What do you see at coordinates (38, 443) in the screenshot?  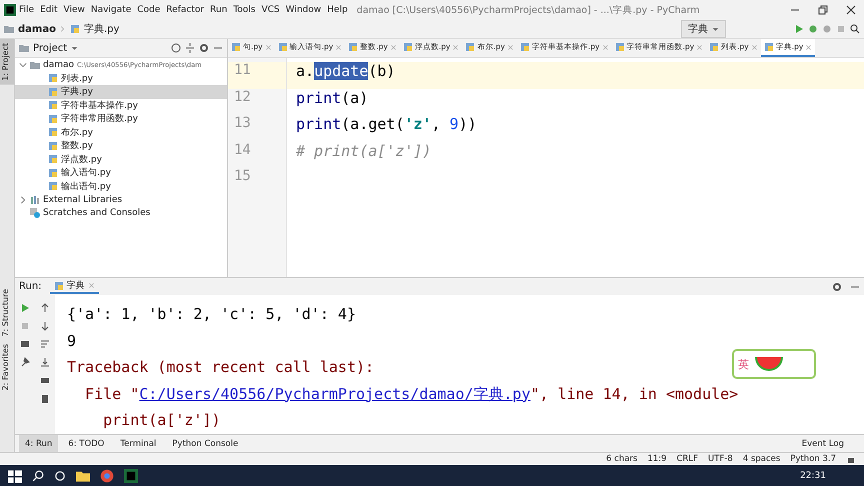 I see `tool-tab: 4: Run` at bounding box center [38, 443].